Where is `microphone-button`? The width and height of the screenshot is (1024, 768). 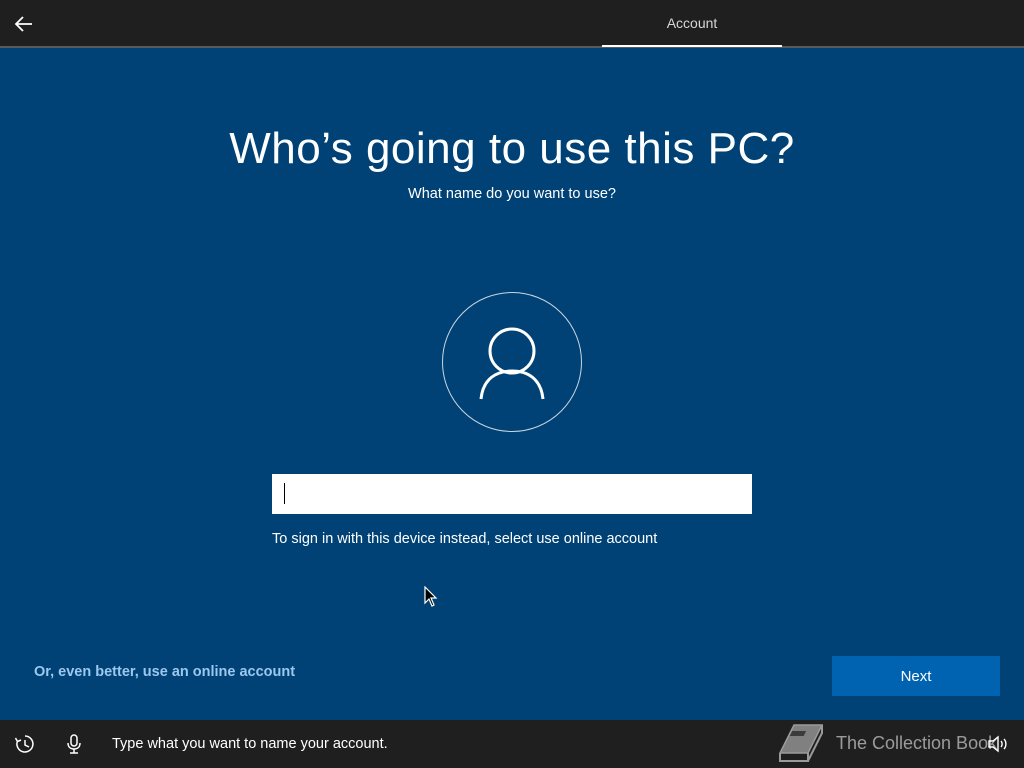
microphone-button is located at coordinates (74, 744).